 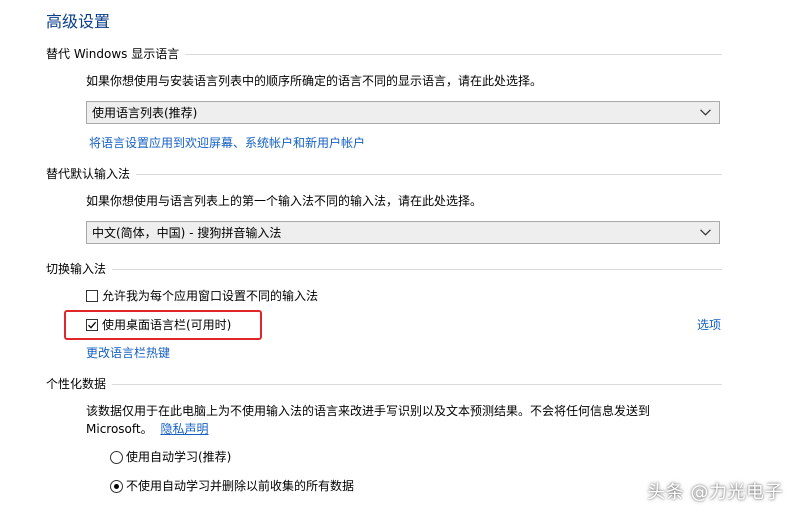 What do you see at coordinates (179, 457) in the screenshot?
I see `auto-learning-label: 使用自动学习(推荐)` at bounding box center [179, 457].